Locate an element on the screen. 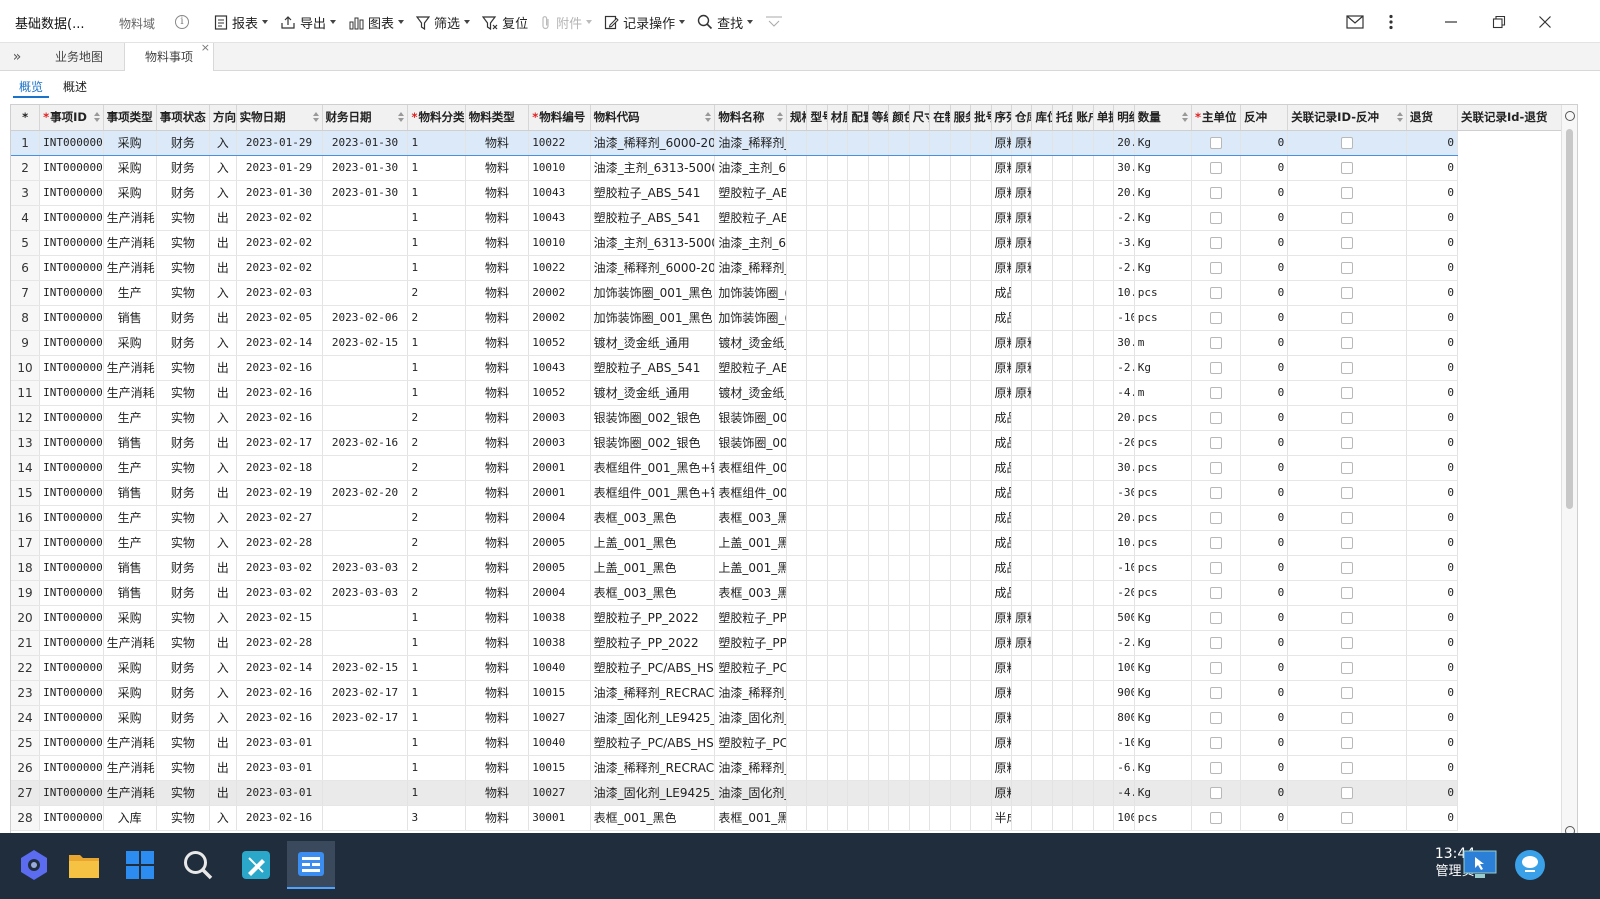 The height and width of the screenshot is (899, 1600). table-cell: 2023-02-06 is located at coordinates (365, 318).